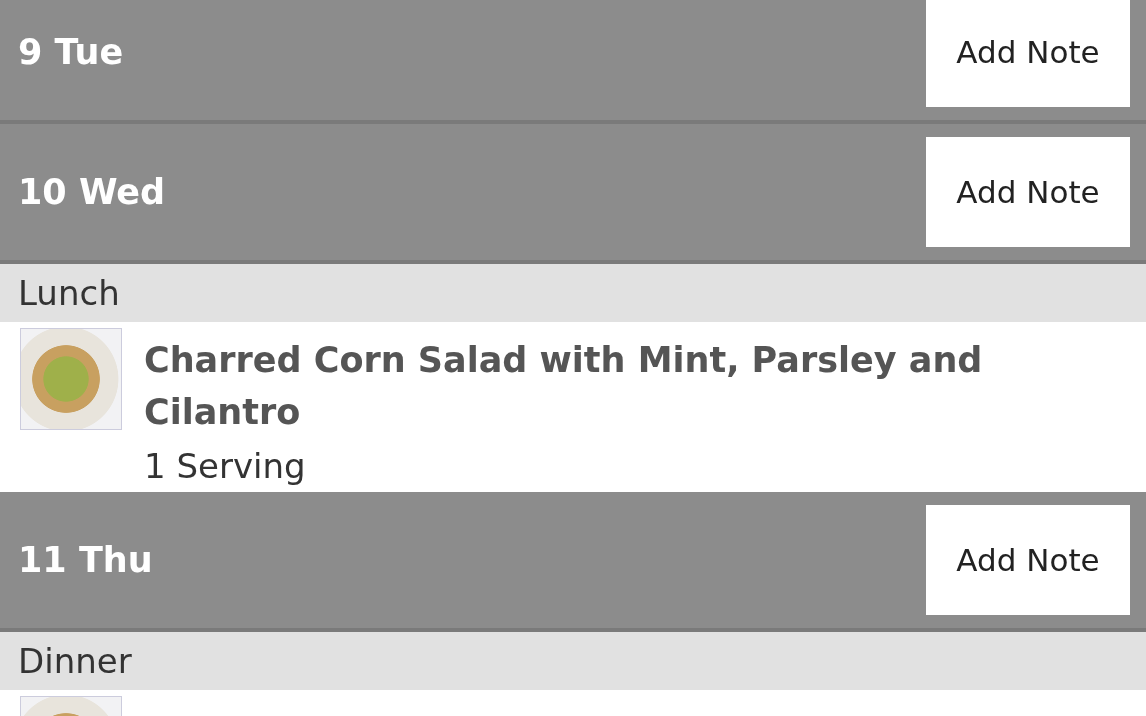 The image size is (1146, 716). I want to click on recipe-title: Charred Corn Salad with Mint, Parsley and Cilantro, so click(594, 386).